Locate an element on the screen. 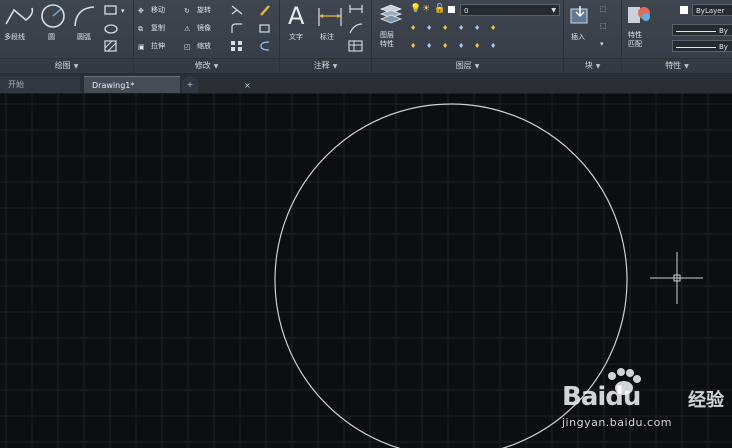  layer-lock-icon: 🔓 is located at coordinates (440, 9).